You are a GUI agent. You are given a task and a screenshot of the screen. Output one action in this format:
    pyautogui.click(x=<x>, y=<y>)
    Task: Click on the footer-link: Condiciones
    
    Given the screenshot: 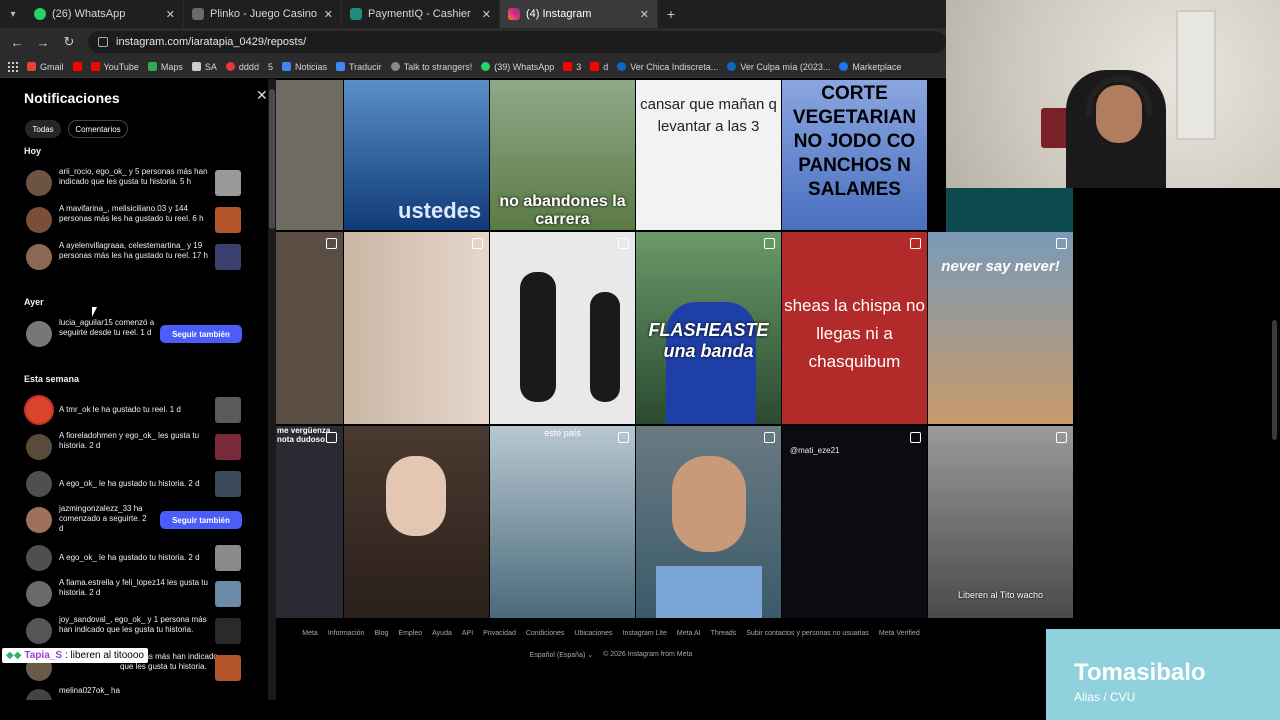 What is the action you would take?
    pyautogui.click(x=545, y=633)
    